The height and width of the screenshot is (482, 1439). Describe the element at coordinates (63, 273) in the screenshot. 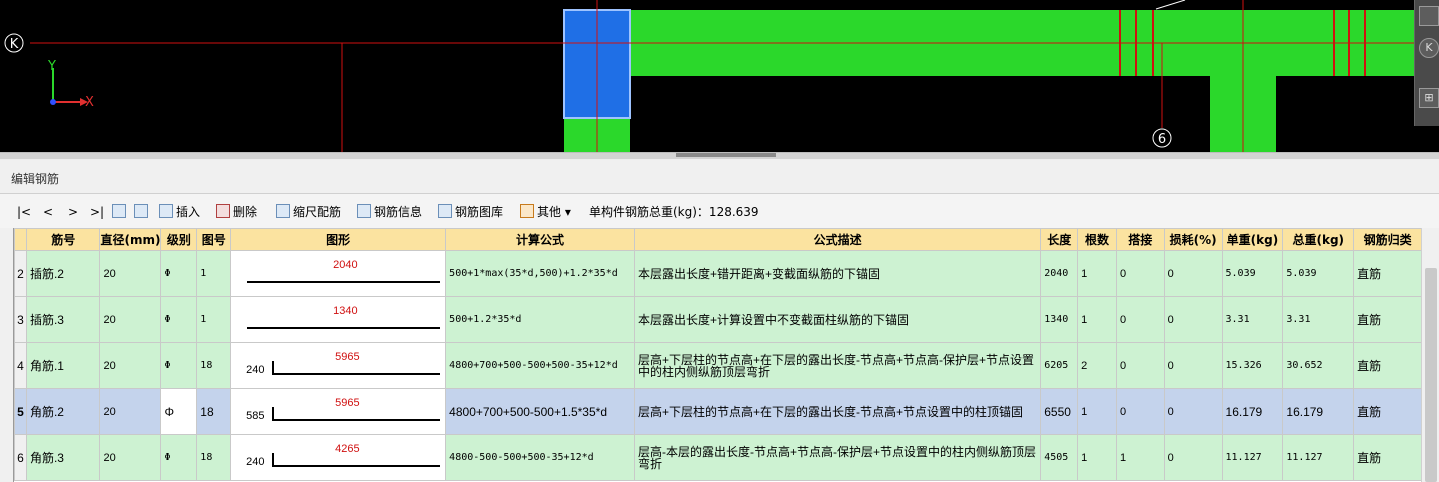

I see `bar-name-cell: 插筋.2` at that location.